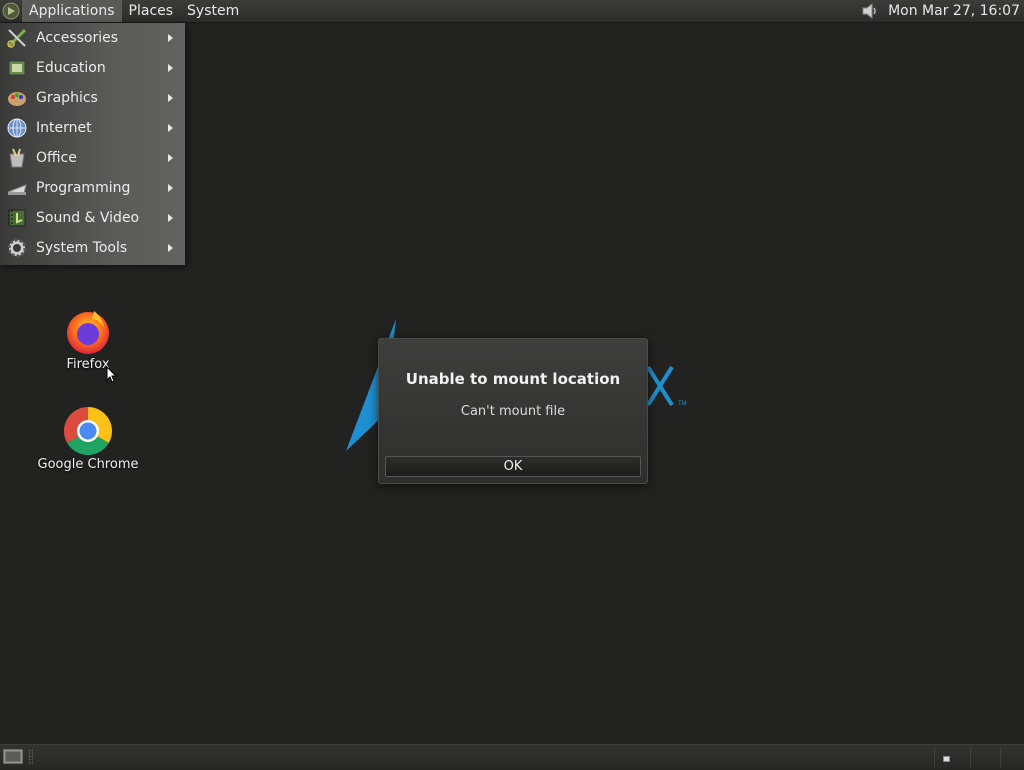 Image resolution: width=1024 pixels, height=770 pixels. Describe the element at coordinates (17, 218) in the screenshot. I see `sound-video-icon` at that location.